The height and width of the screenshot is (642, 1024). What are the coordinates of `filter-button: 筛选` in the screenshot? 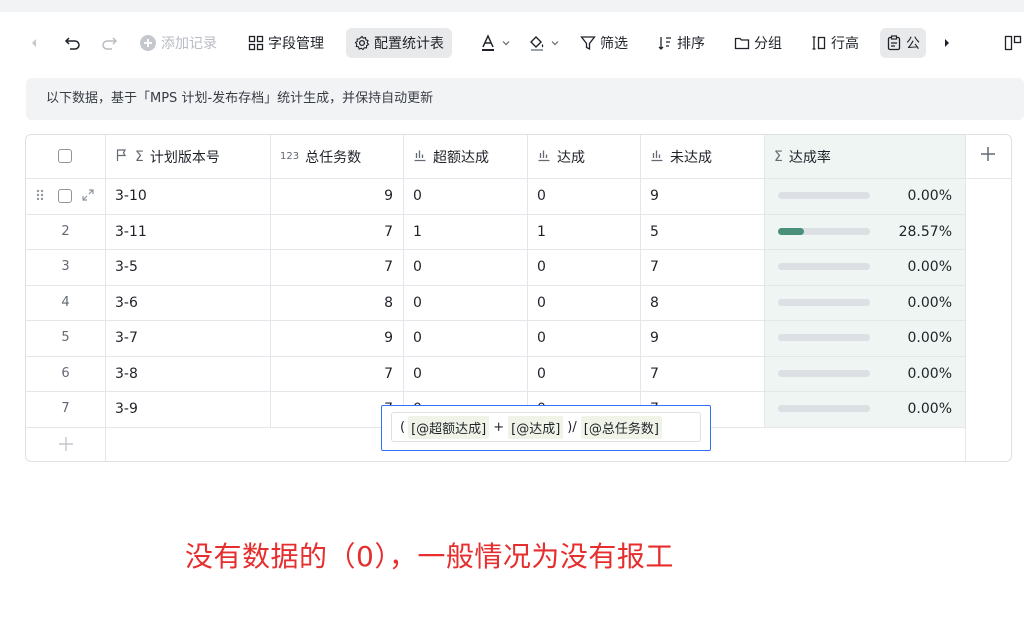 It's located at (604, 43).